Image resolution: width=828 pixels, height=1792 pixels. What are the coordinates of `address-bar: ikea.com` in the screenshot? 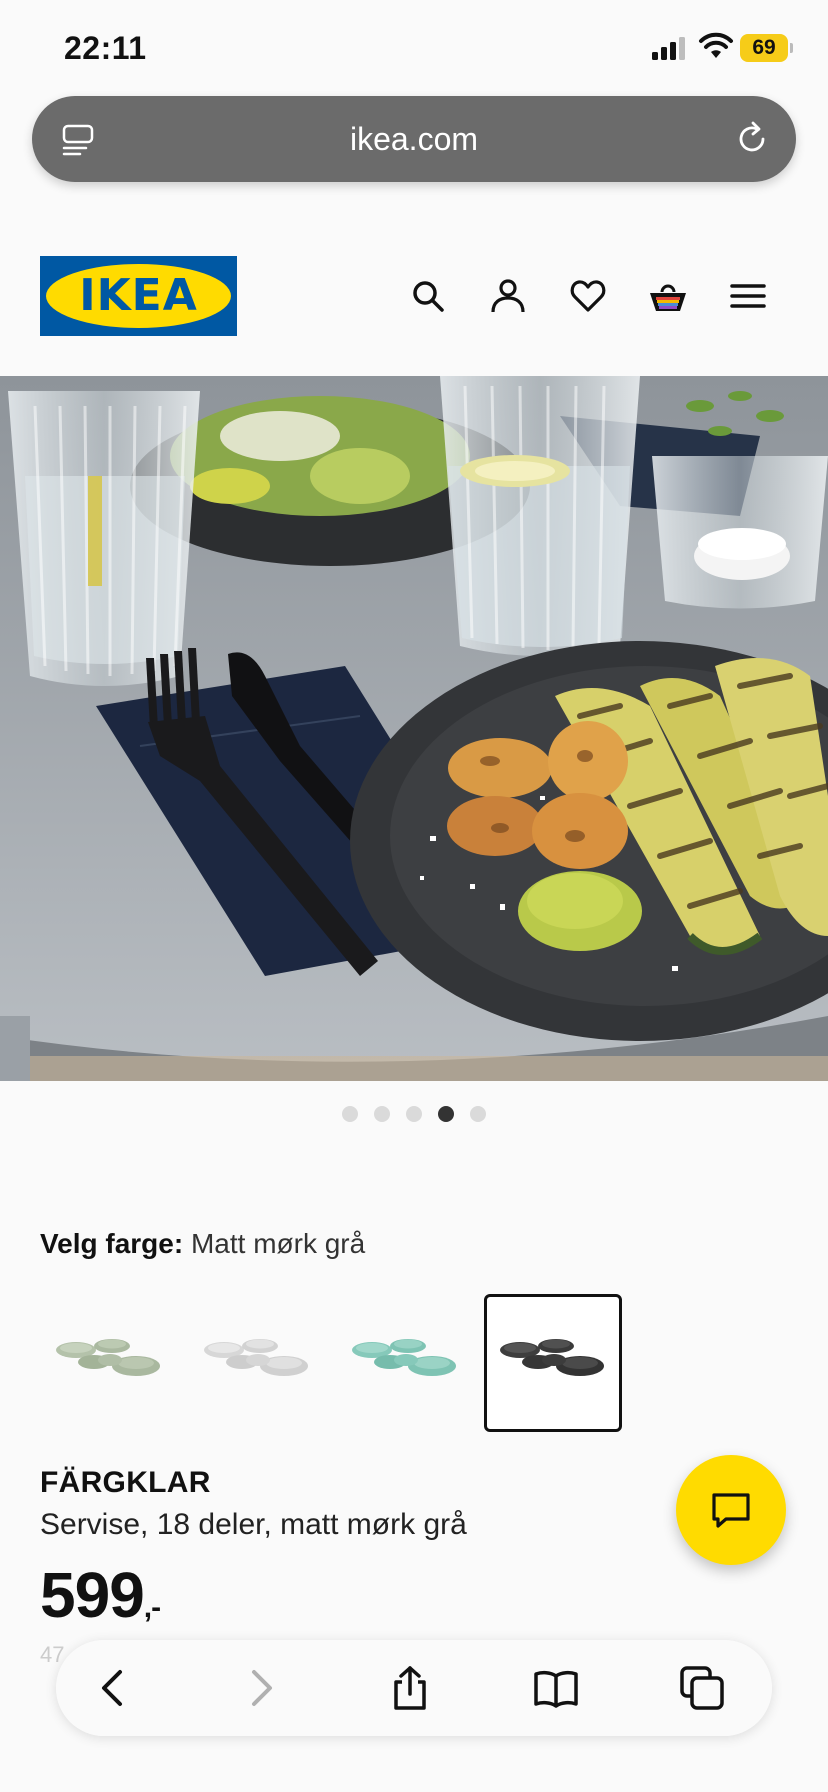 It's located at (414, 139).